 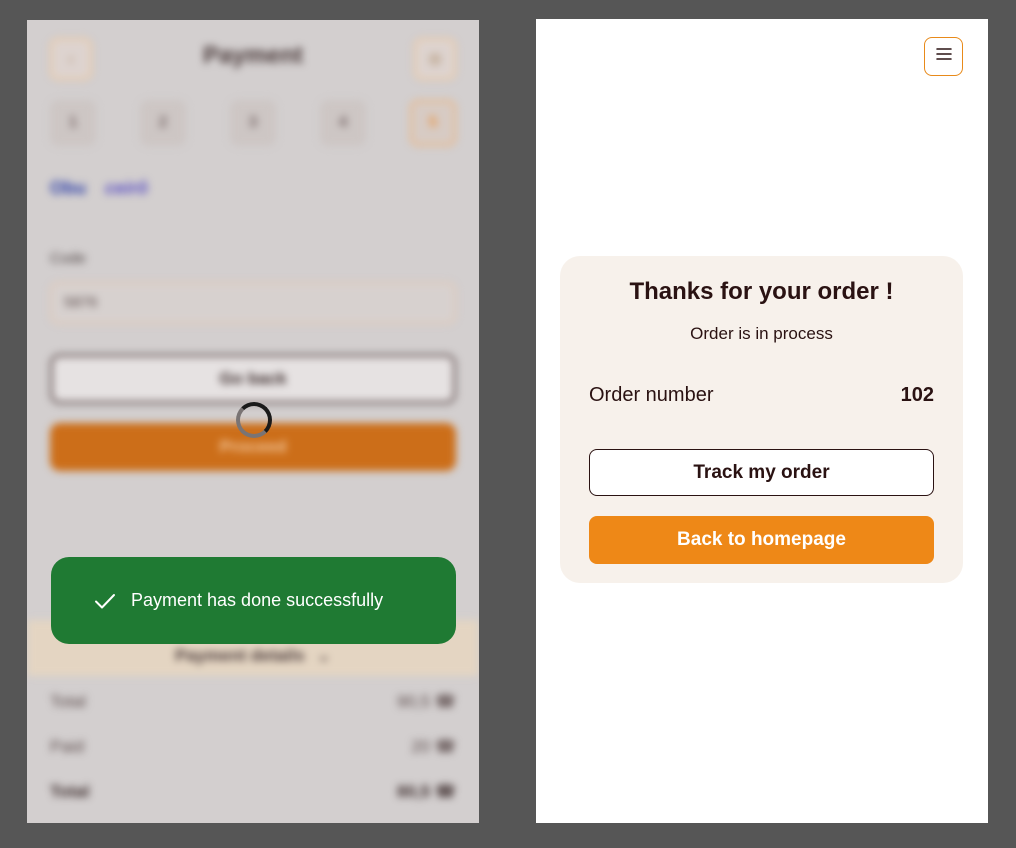 I want to click on info-icon: ⊕, so click(x=435, y=58).